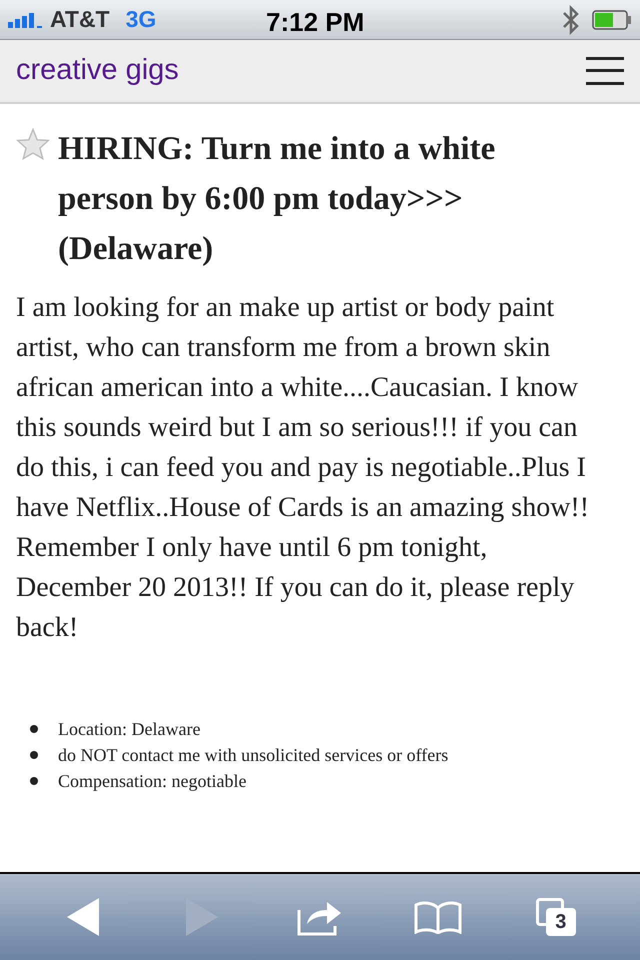 This screenshot has width=640, height=960. I want to click on attribute-text: do NOT contact me with unsolicited services or offers, so click(253, 755).